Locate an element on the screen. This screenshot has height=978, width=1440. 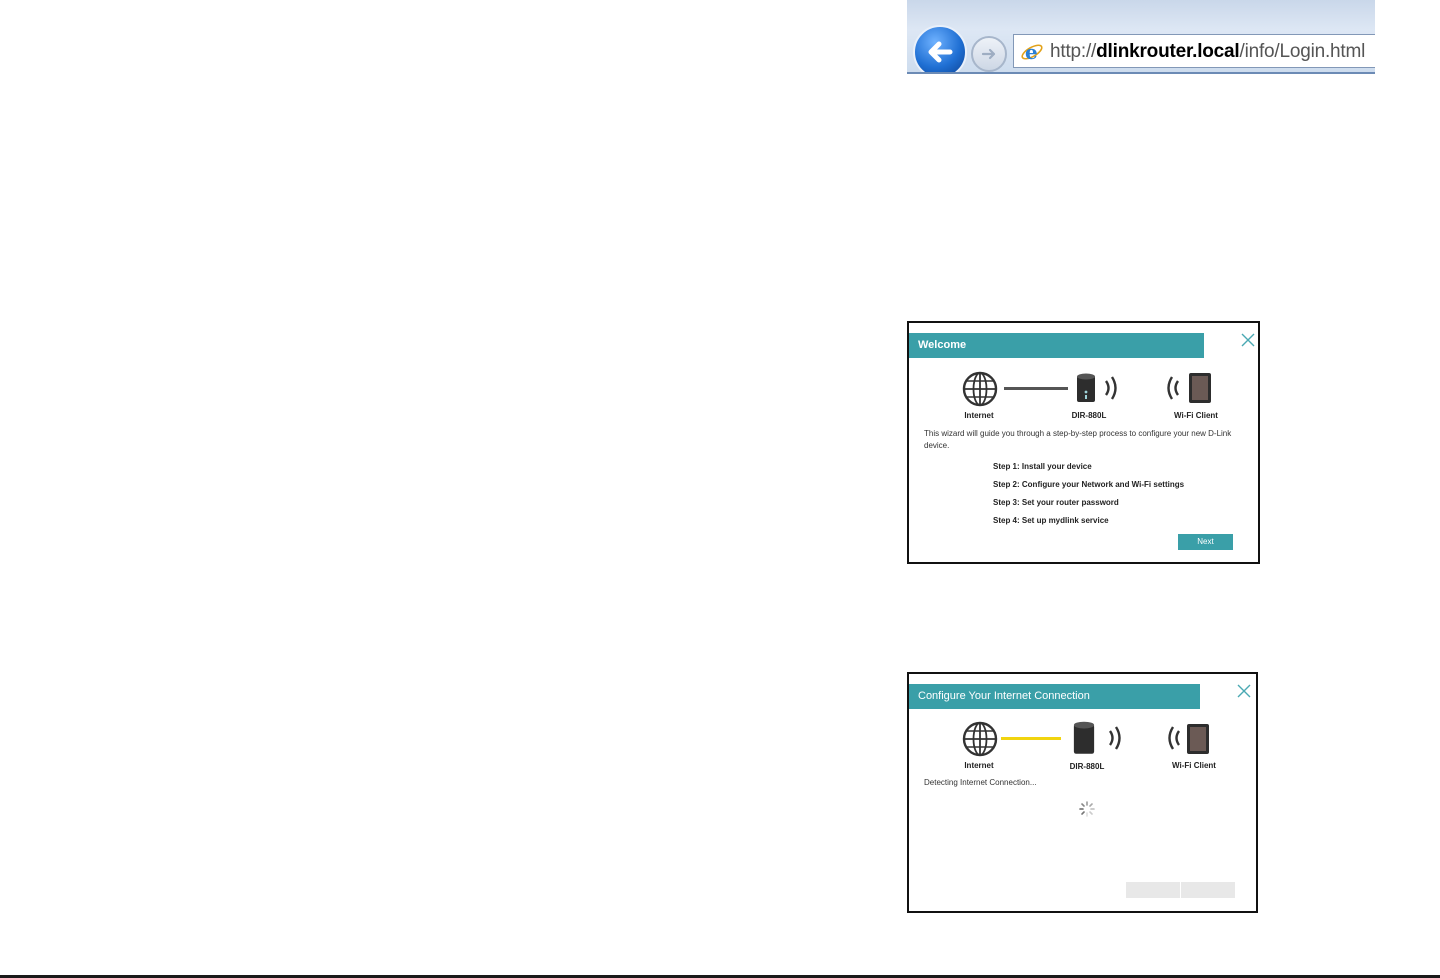
step-4: Step 4: Set up mydlink service is located at coordinates (1051, 520).